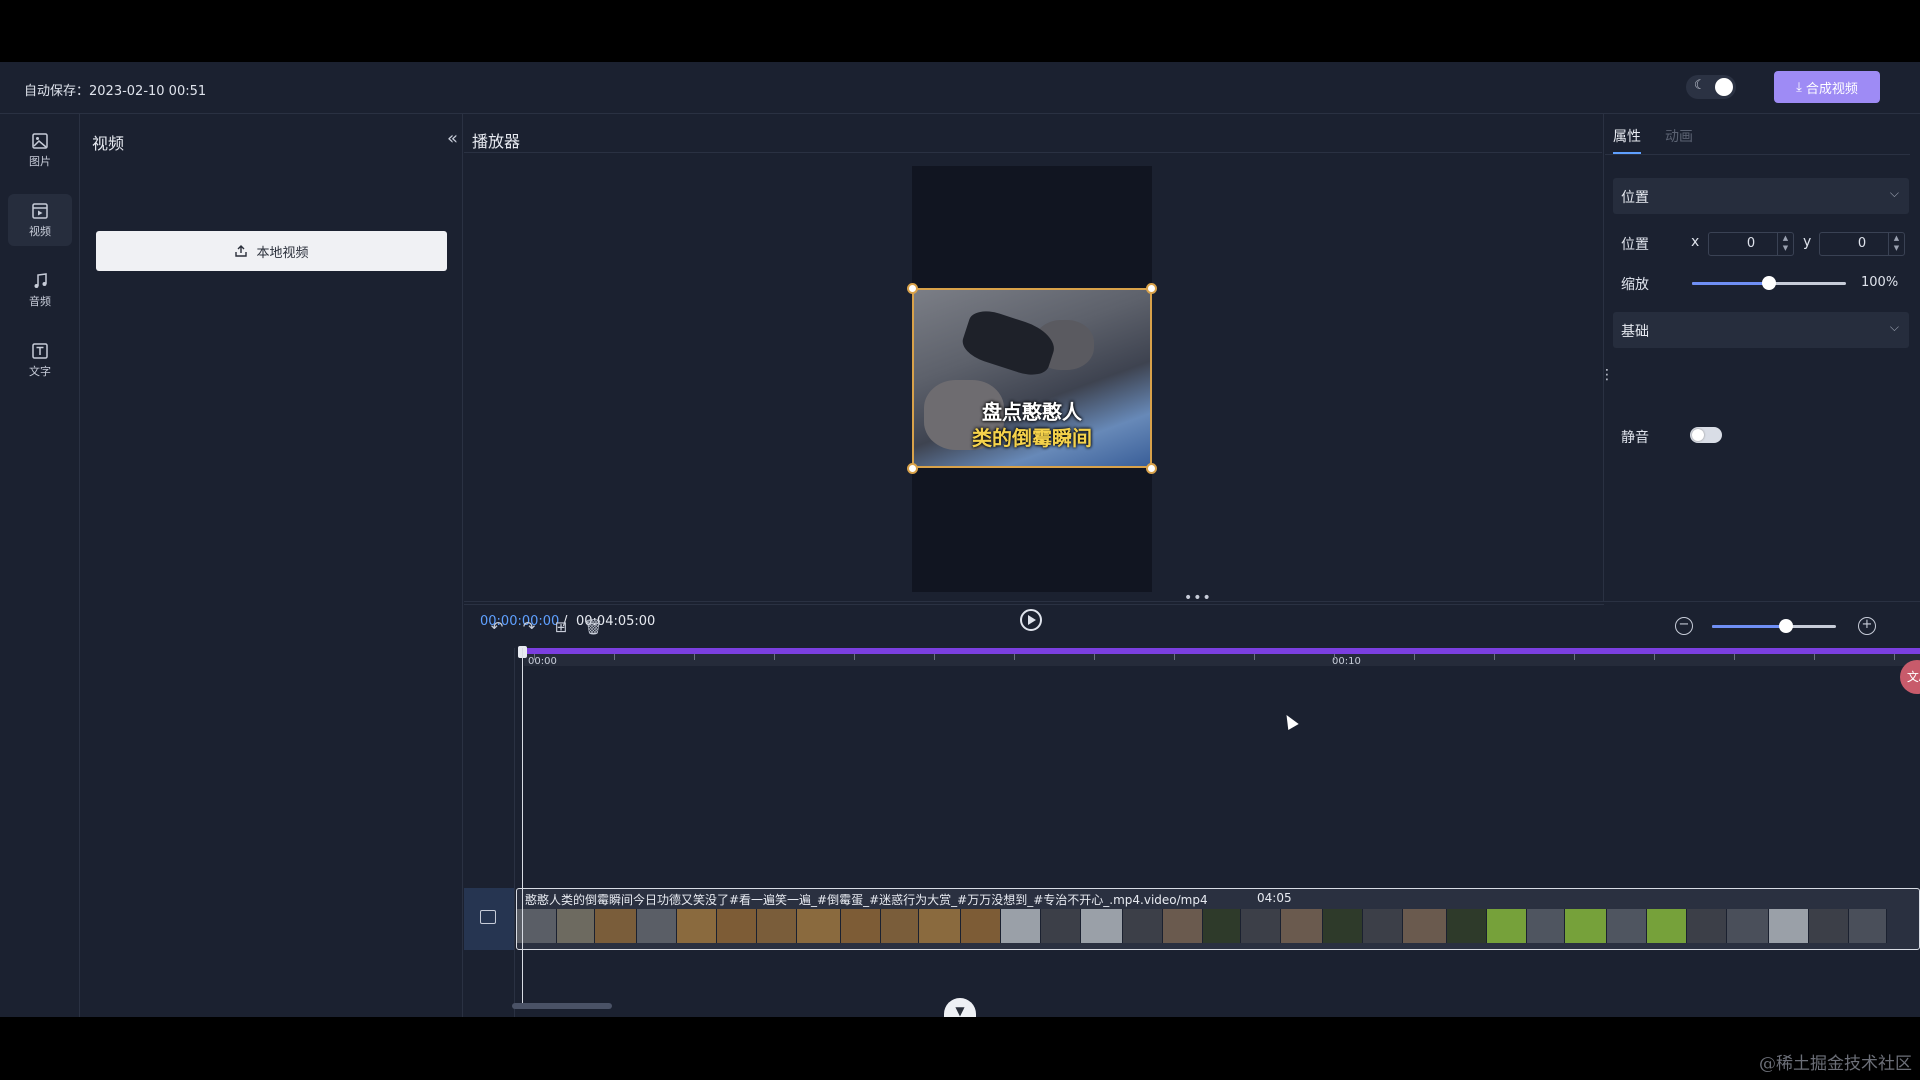 The width and height of the screenshot is (1920, 1080). I want to click on scale-label: 缩放, so click(1635, 285).